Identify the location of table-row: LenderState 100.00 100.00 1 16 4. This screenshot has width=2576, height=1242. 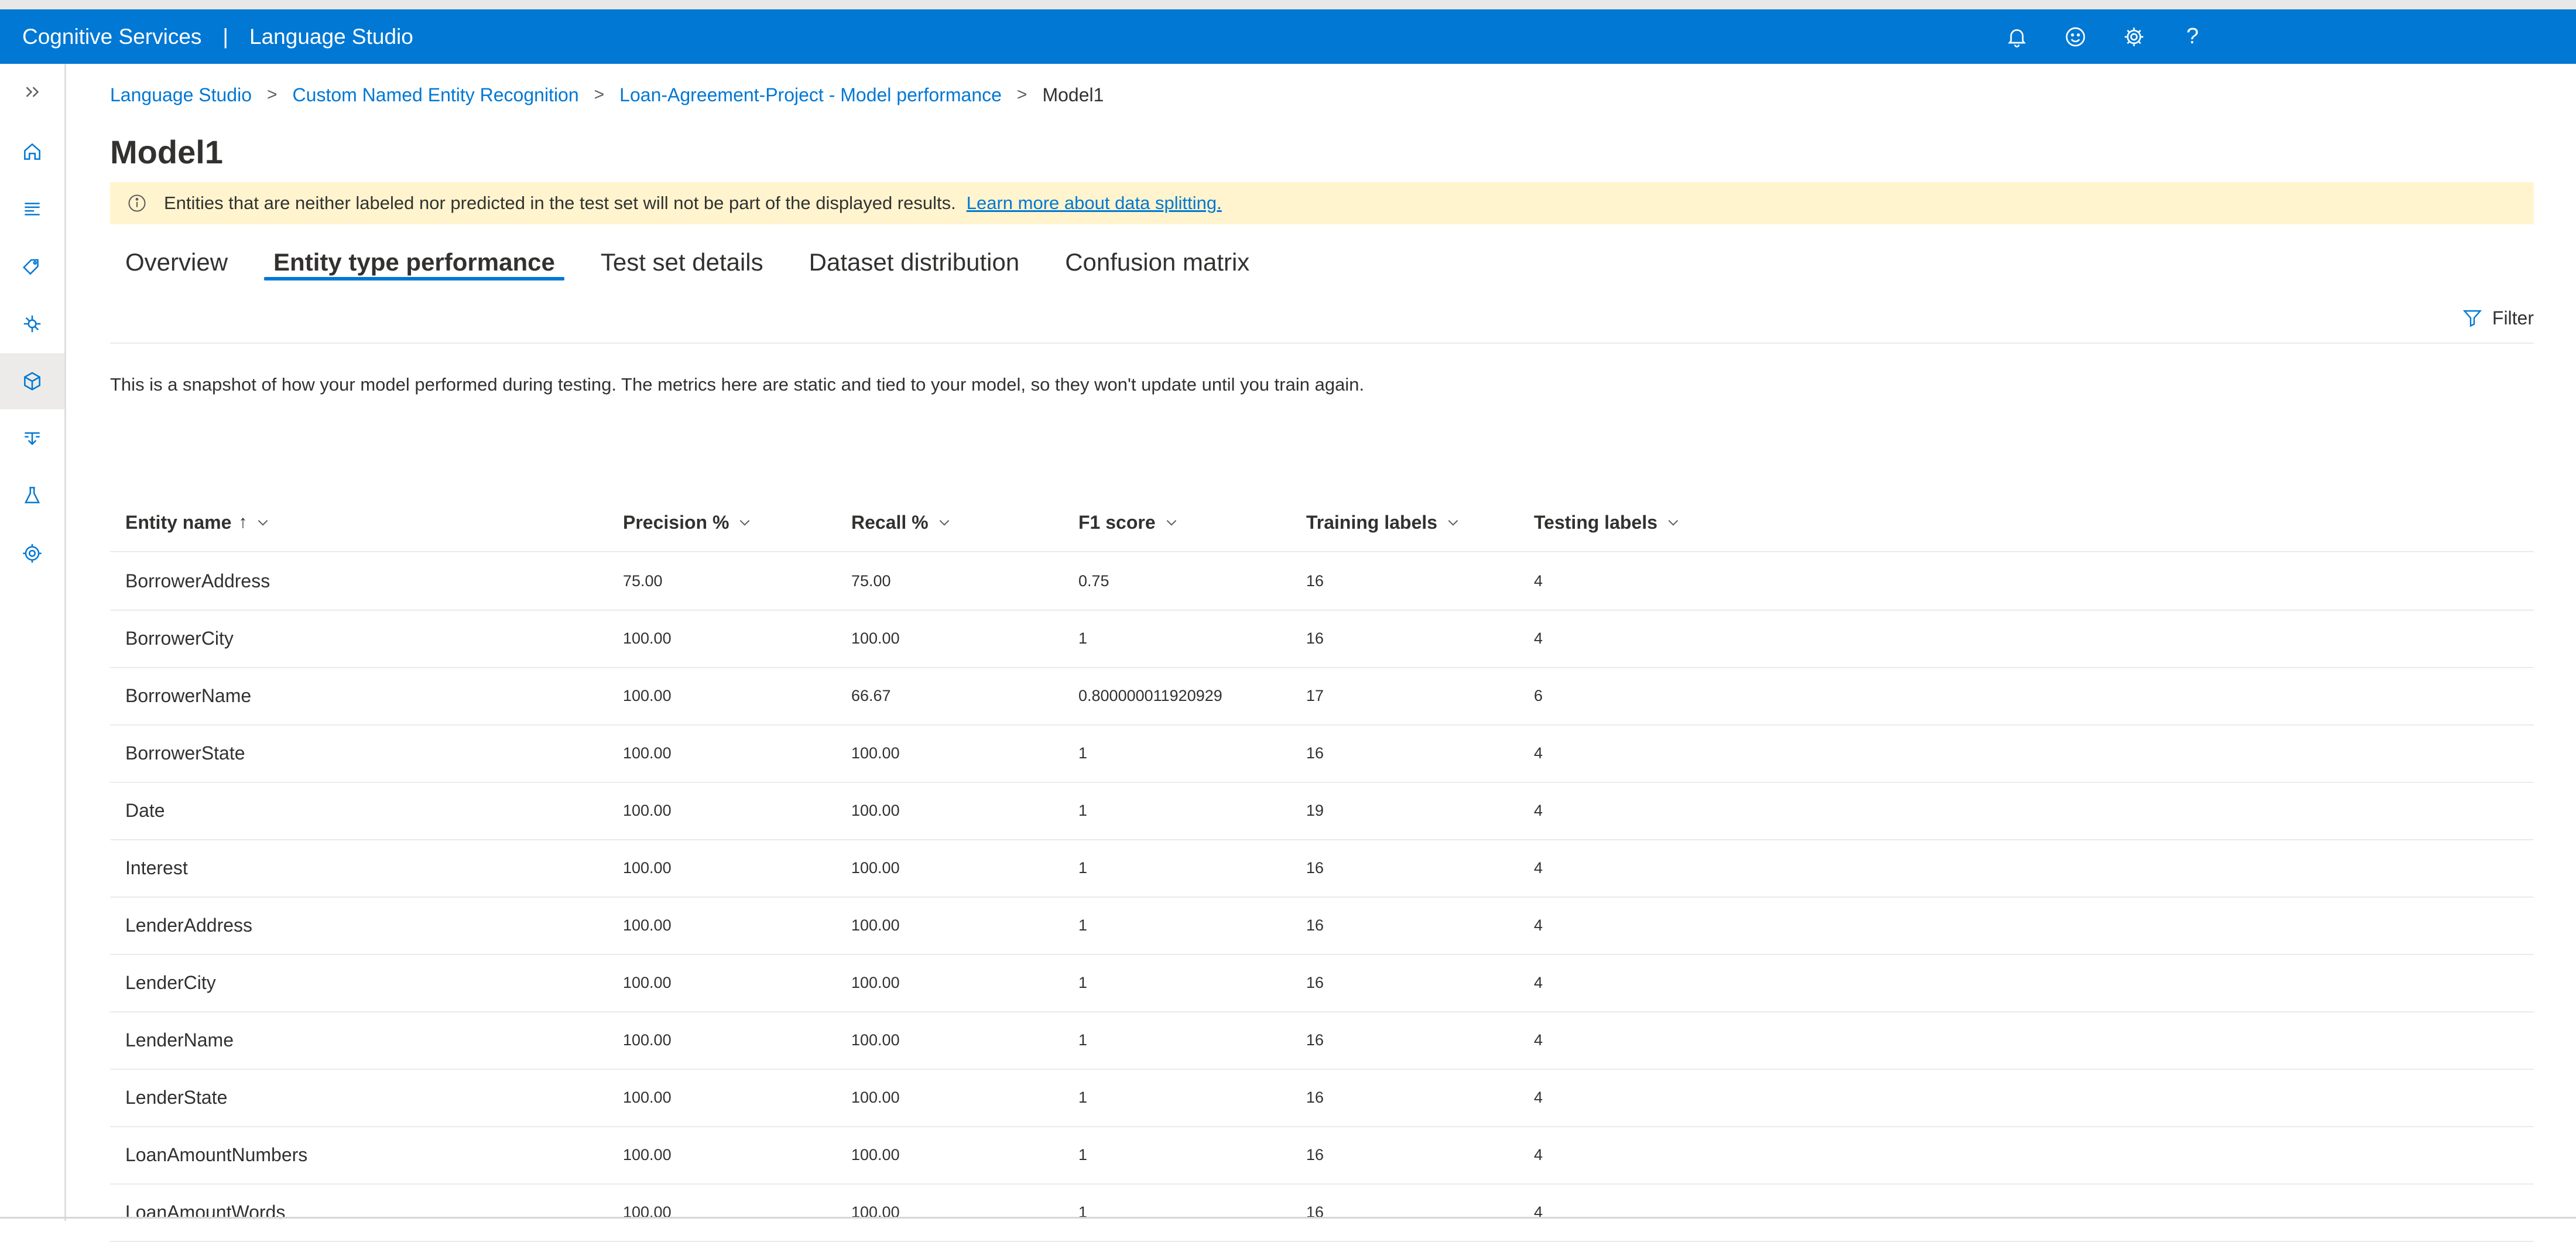
(1322, 1098).